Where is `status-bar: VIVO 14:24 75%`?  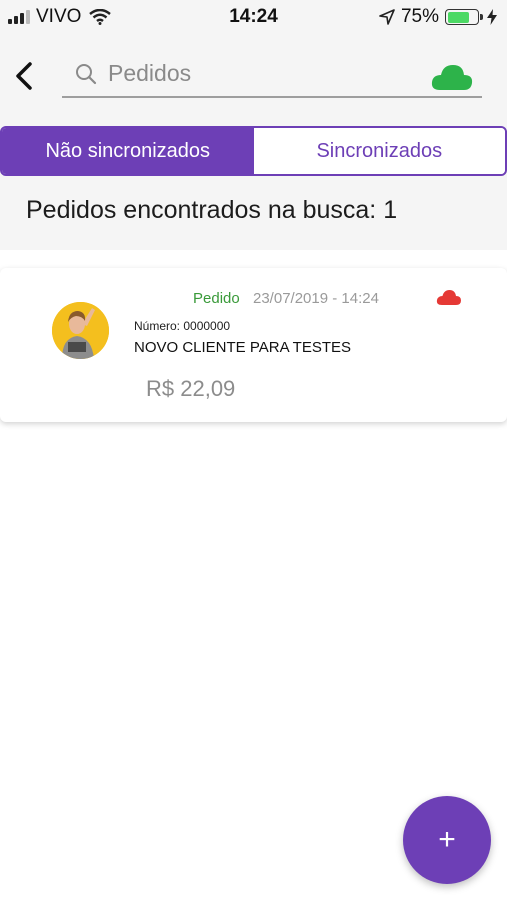
status-bar: VIVO 14:24 75% is located at coordinates (253, 18).